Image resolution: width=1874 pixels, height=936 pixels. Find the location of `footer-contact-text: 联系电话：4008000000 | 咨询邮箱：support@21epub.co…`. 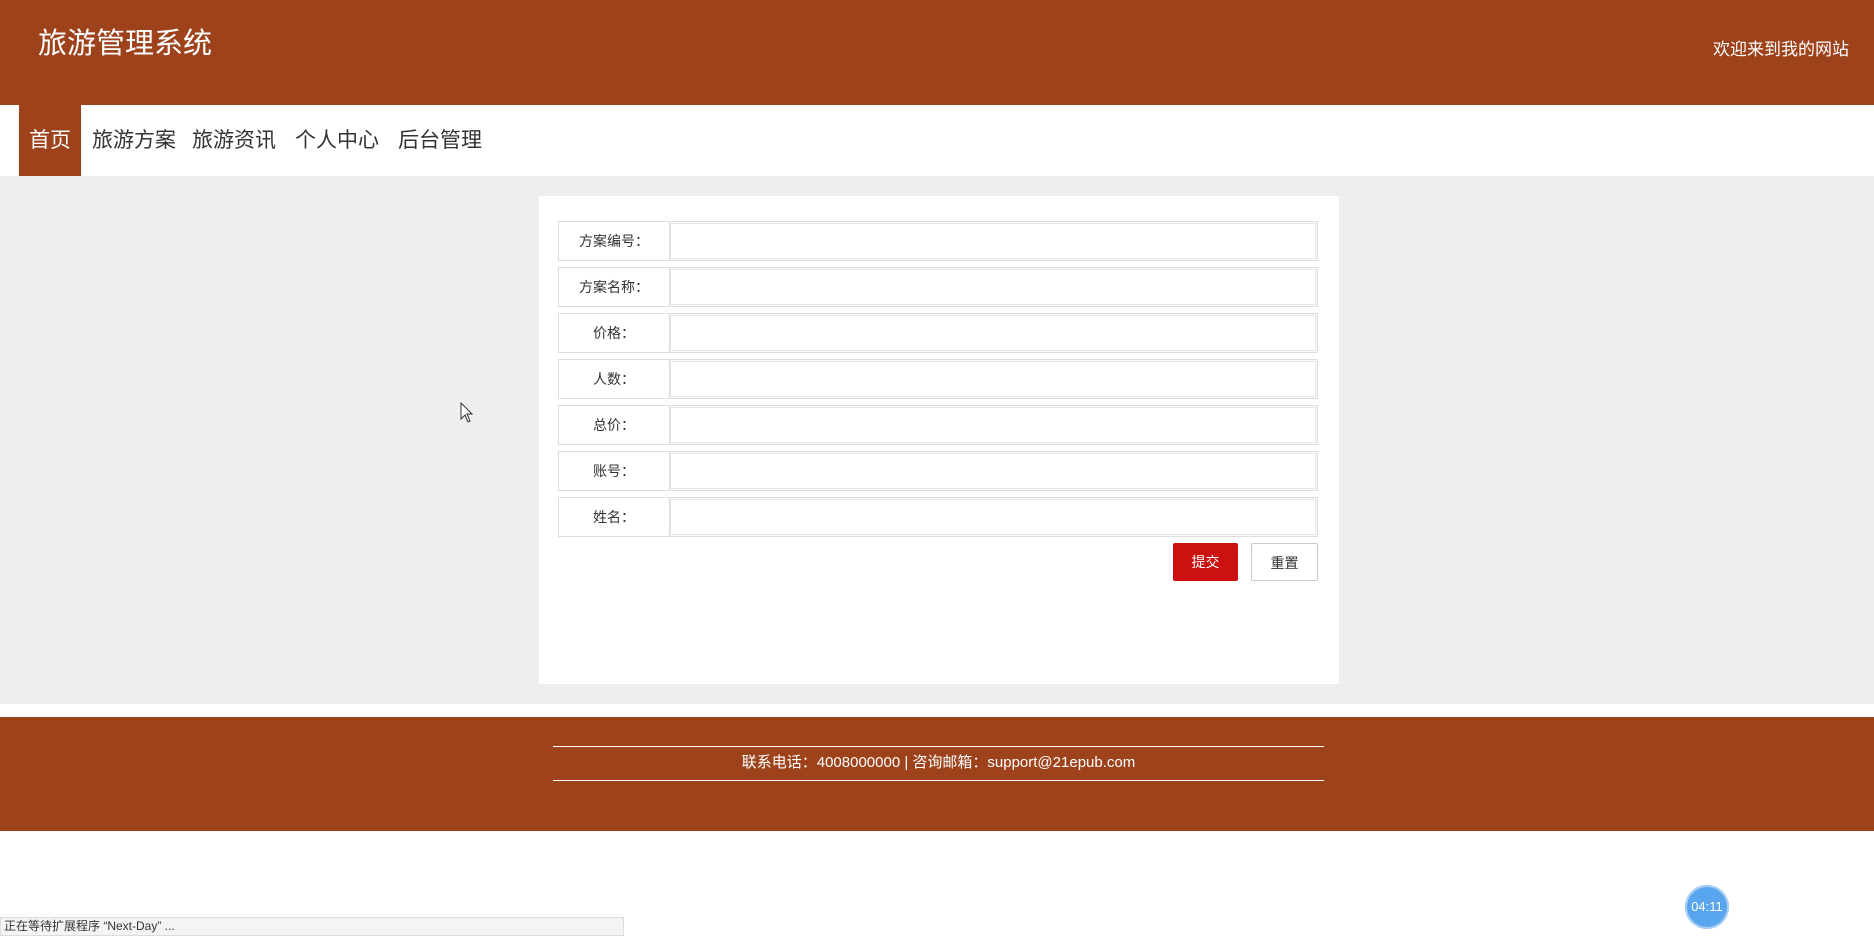

footer-contact-text: 联系电话：4008000000 | 咨询邮箱：support@21epub.co… is located at coordinates (938, 762).